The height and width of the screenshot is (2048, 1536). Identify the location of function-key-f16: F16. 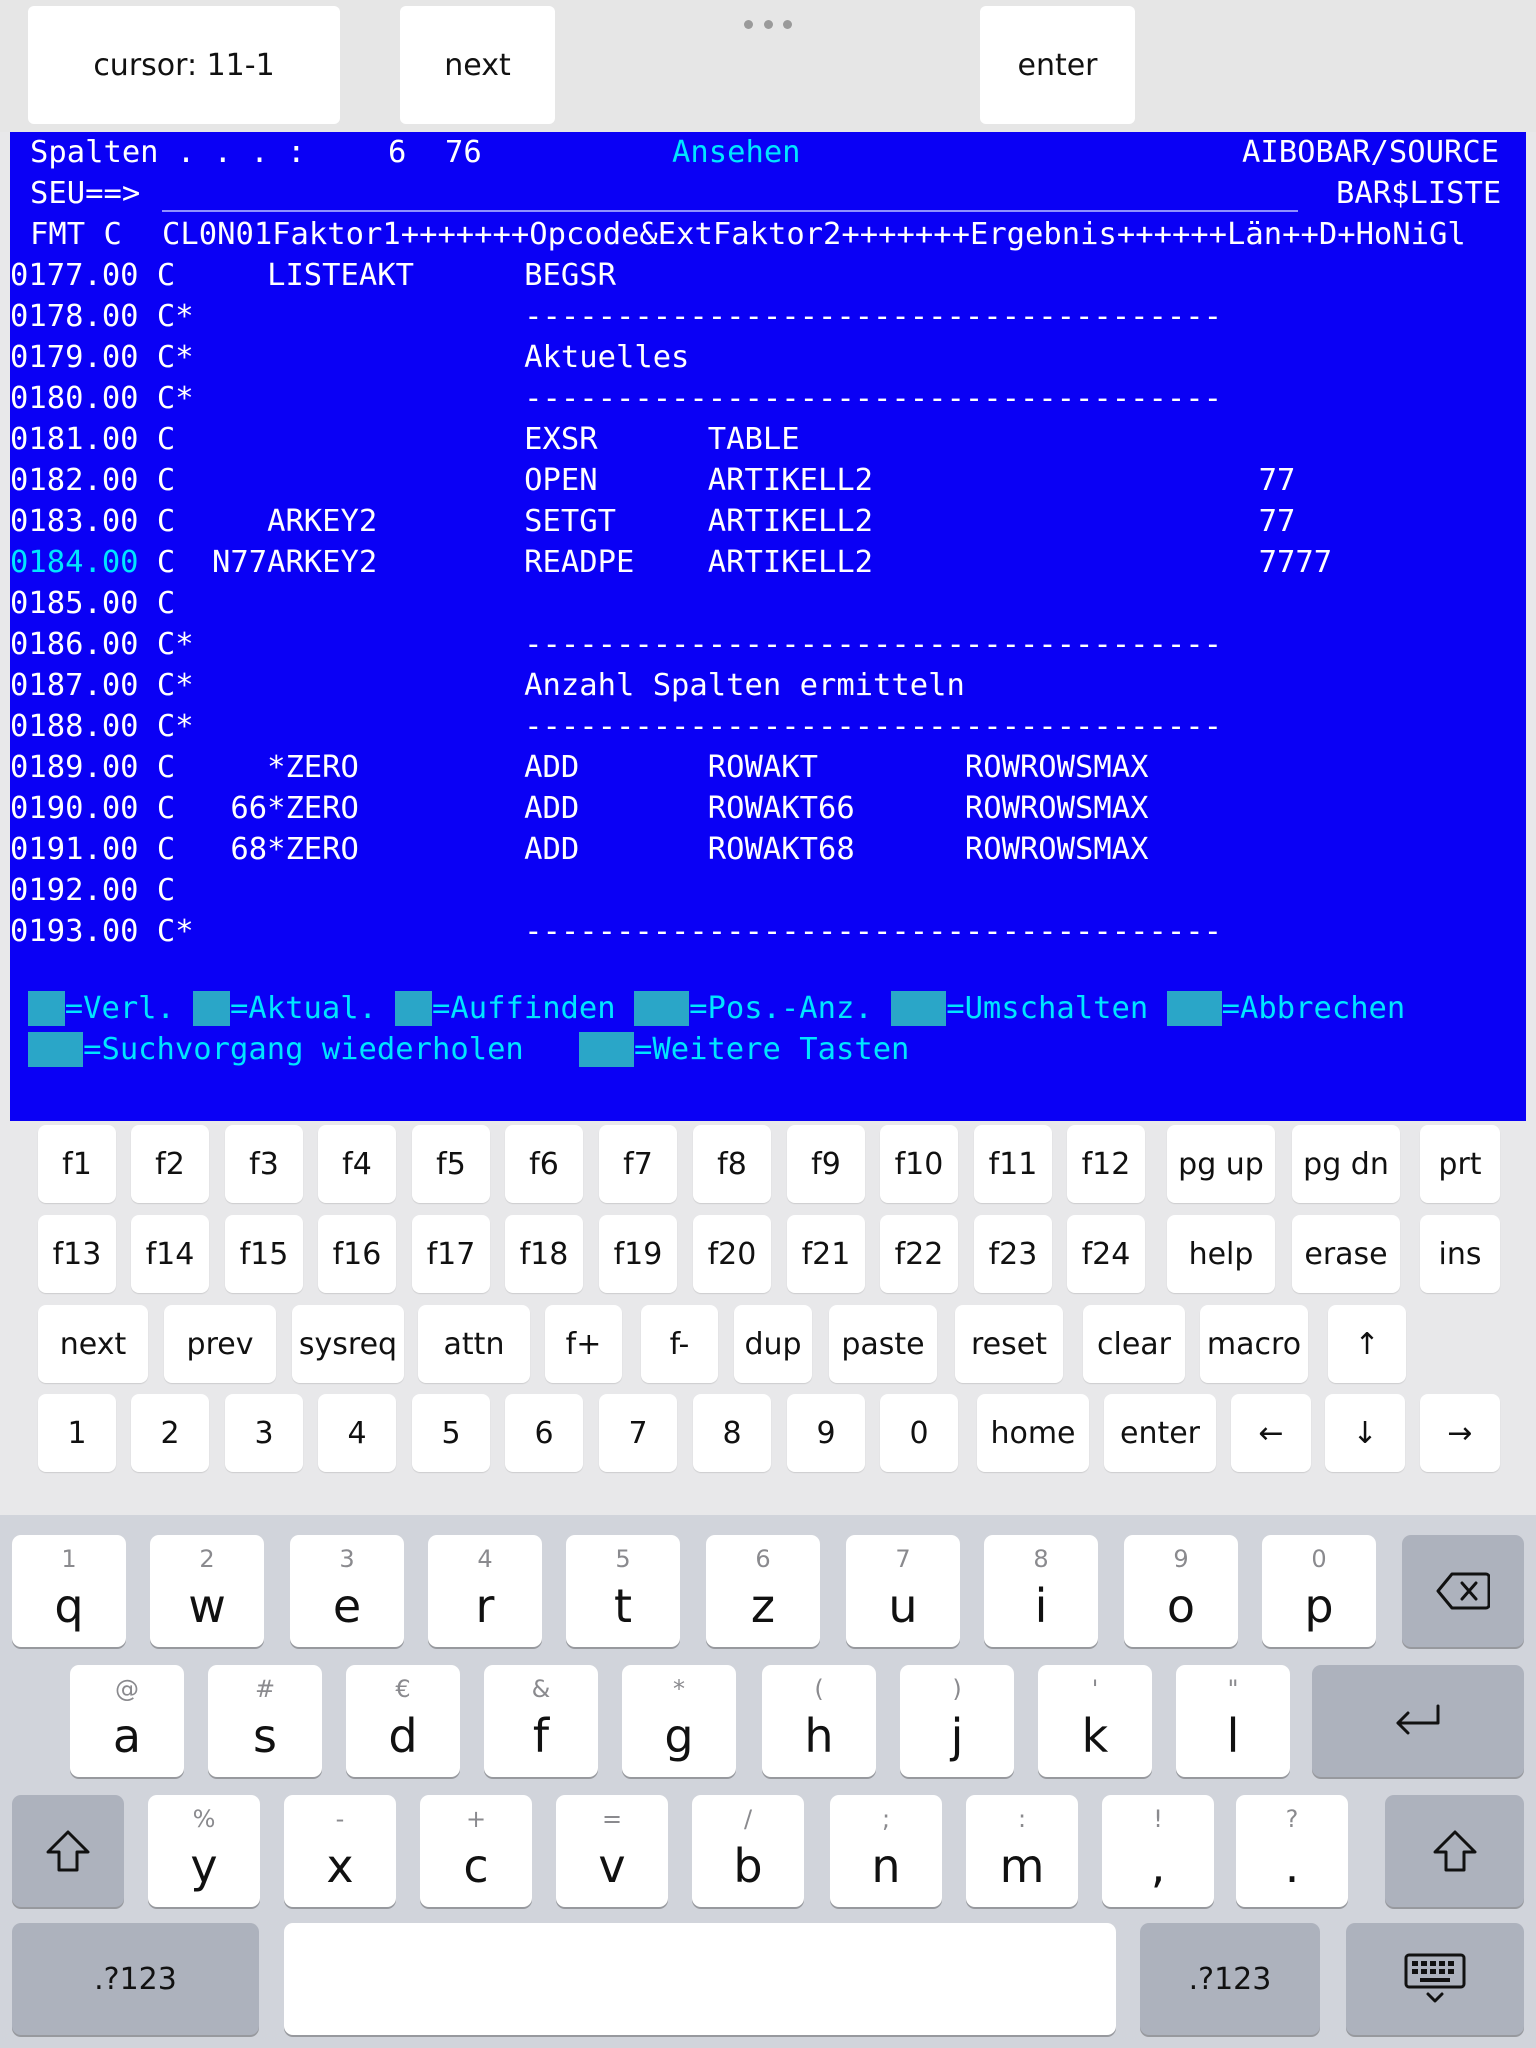
(56, 1049).